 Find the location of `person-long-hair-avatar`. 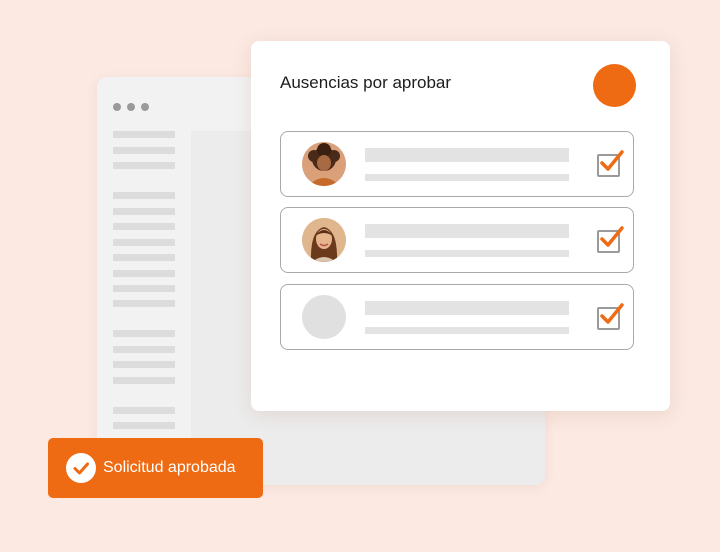

person-long-hair-avatar is located at coordinates (324, 240).